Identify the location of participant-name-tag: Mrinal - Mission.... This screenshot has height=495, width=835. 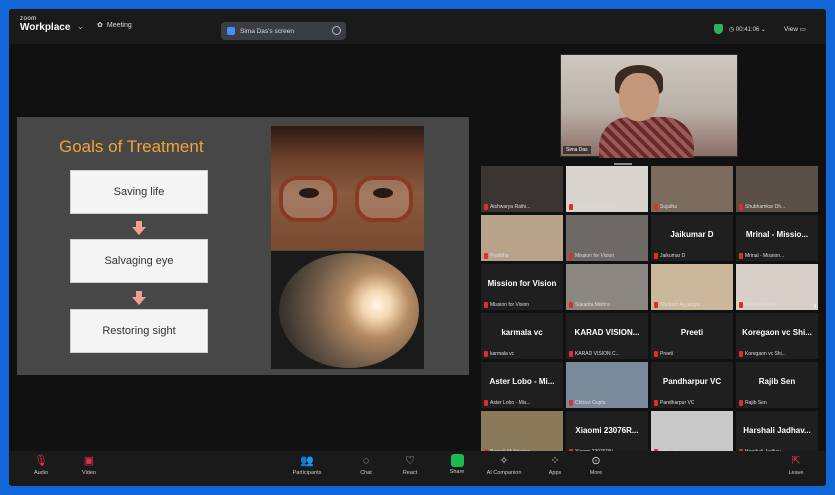
(761, 256).